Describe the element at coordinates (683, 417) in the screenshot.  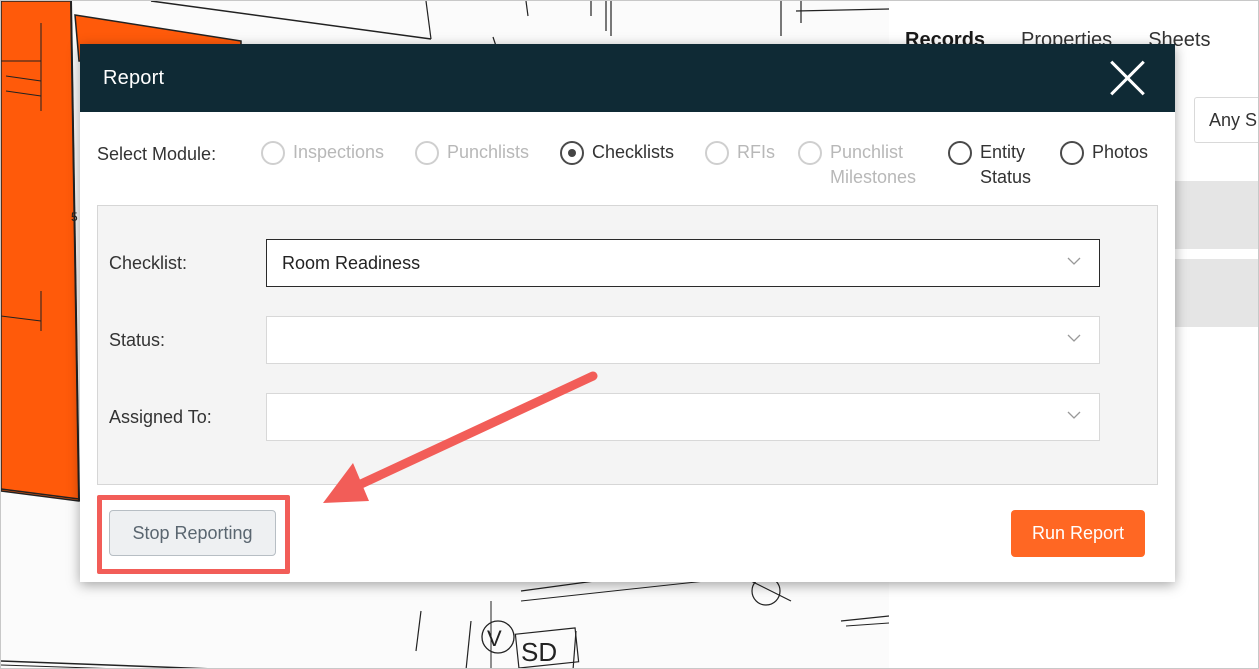
I see `assigned-to-select` at that location.